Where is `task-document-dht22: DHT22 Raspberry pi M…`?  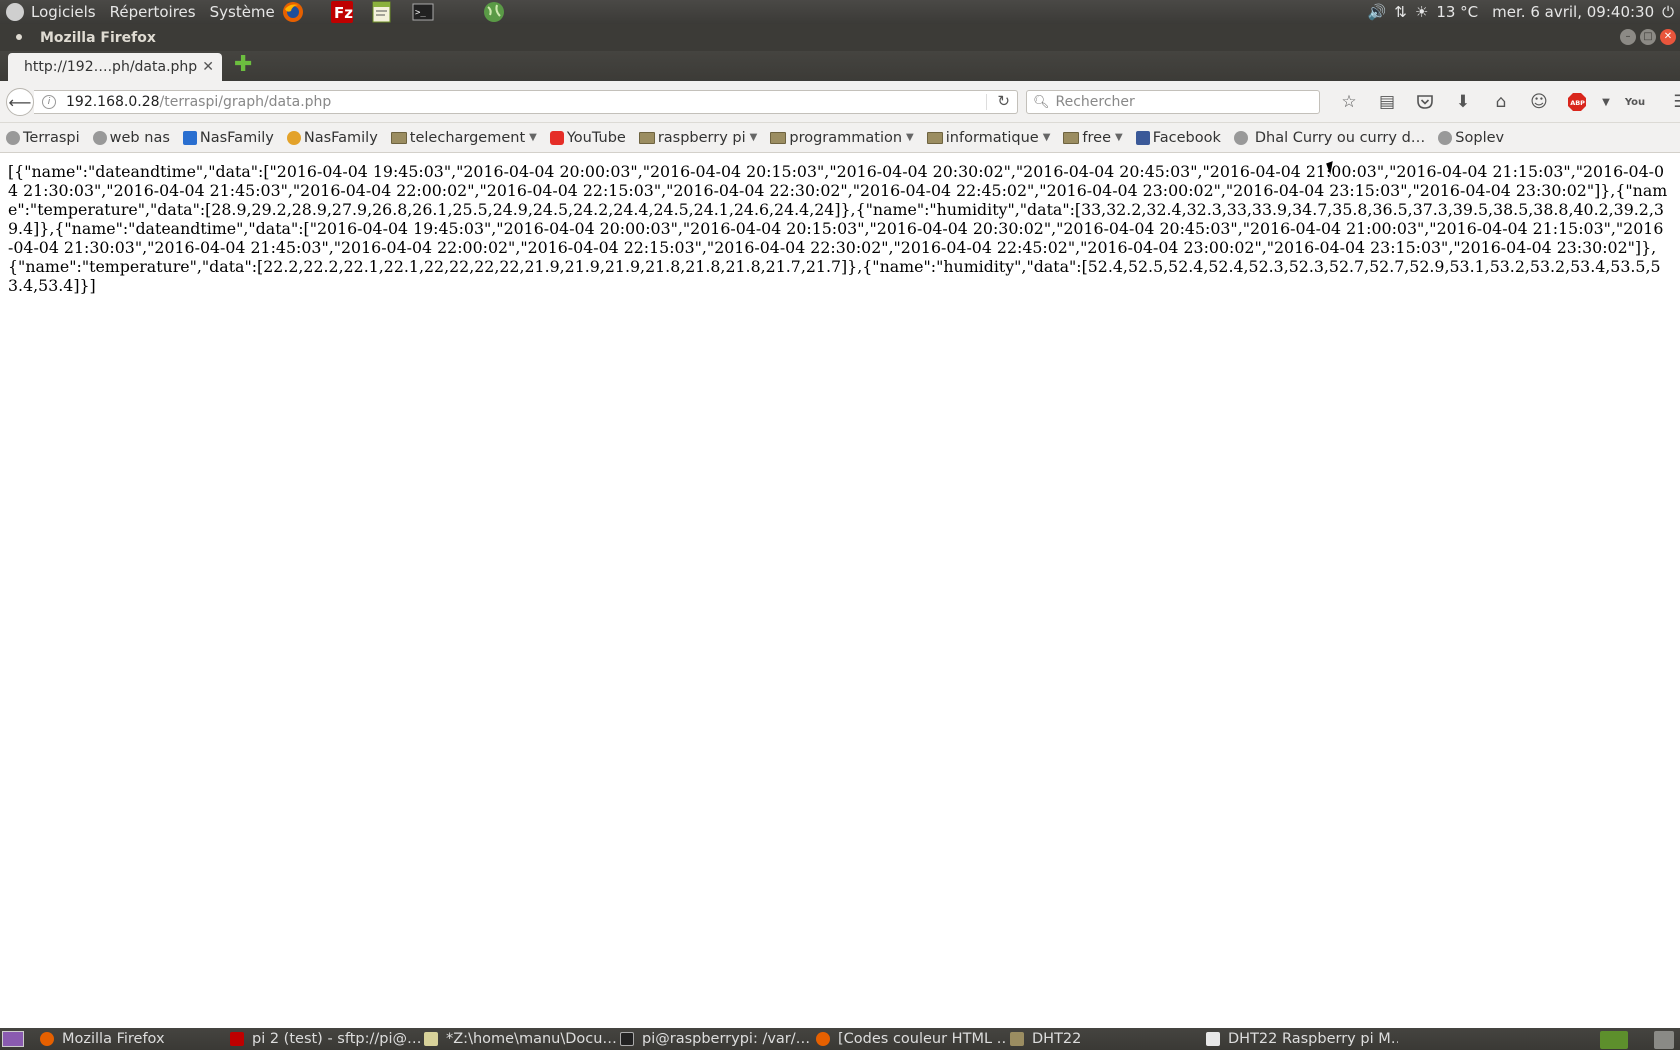
task-document-dht22: DHT22 Raspberry pi M… is located at coordinates (1300, 1039).